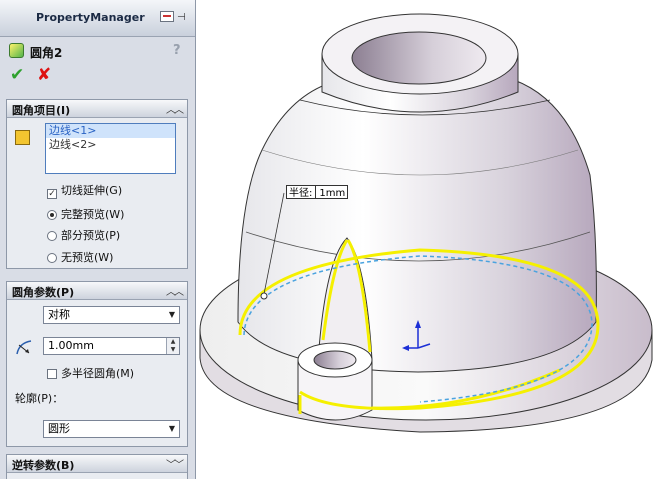 The width and height of the screenshot is (661, 479). I want to click on reverse-params-group: 逆转参数(B) ﹀﹀, so click(97, 466).